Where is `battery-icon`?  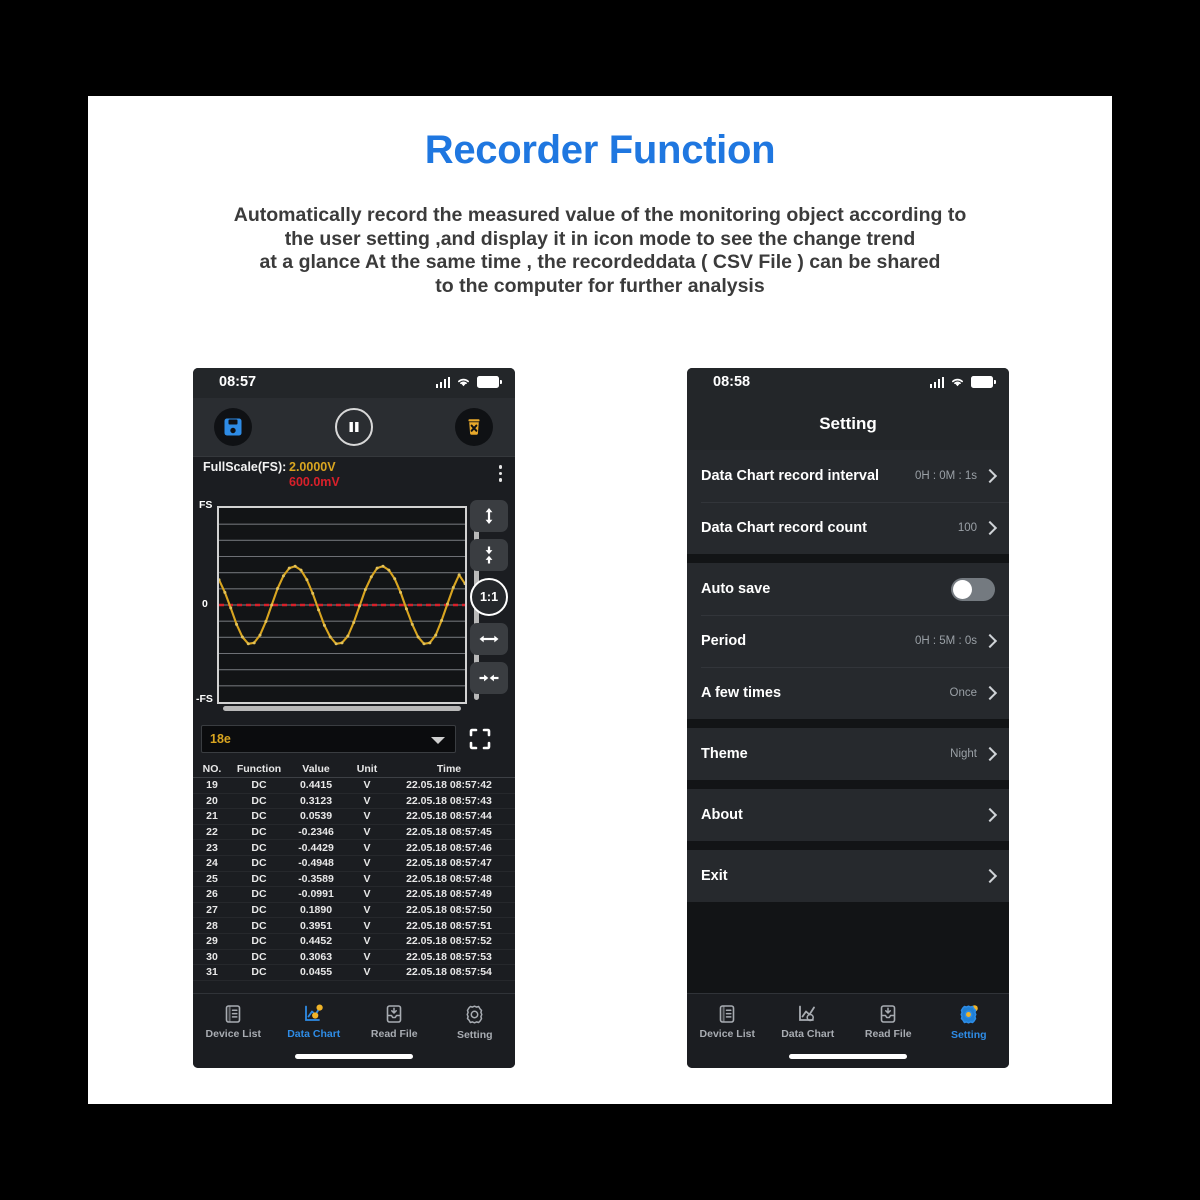
battery-icon is located at coordinates (983, 382).